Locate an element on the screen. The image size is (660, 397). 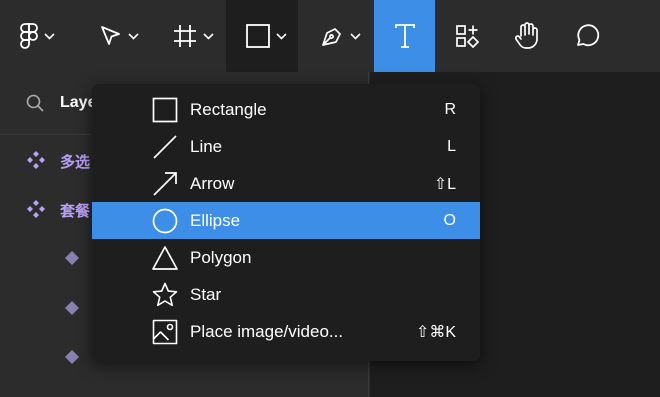
comment-icon is located at coordinates (588, 36).